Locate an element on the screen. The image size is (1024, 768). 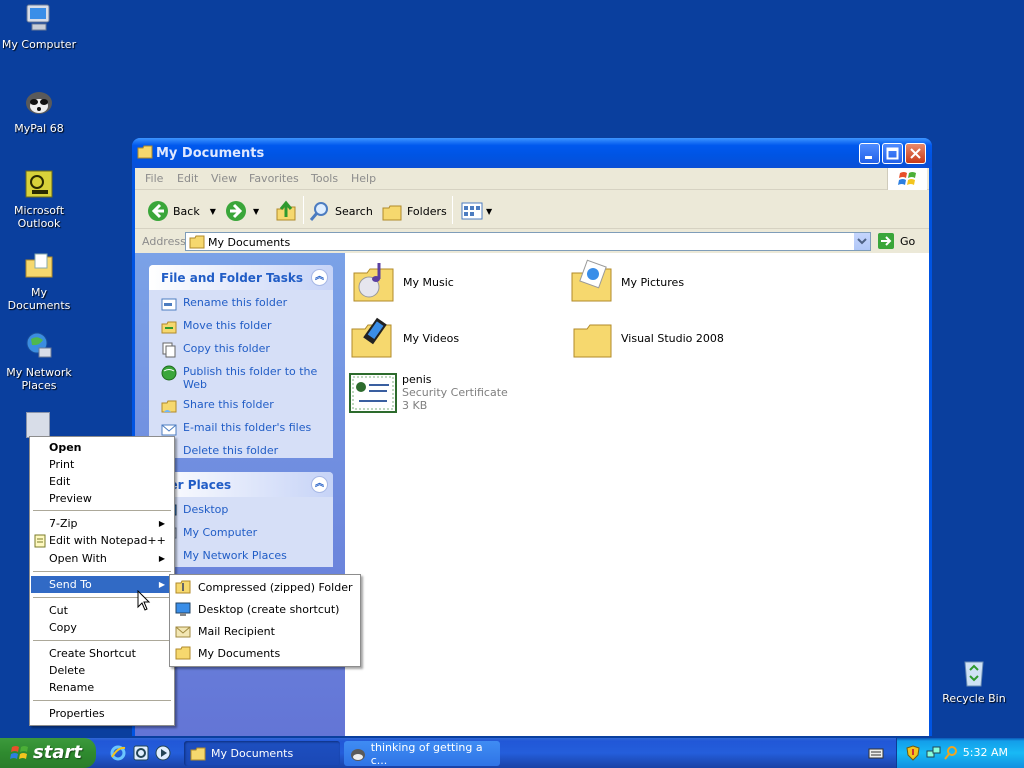
send-to-my-documents: My Documents is located at coordinates (227, 653).